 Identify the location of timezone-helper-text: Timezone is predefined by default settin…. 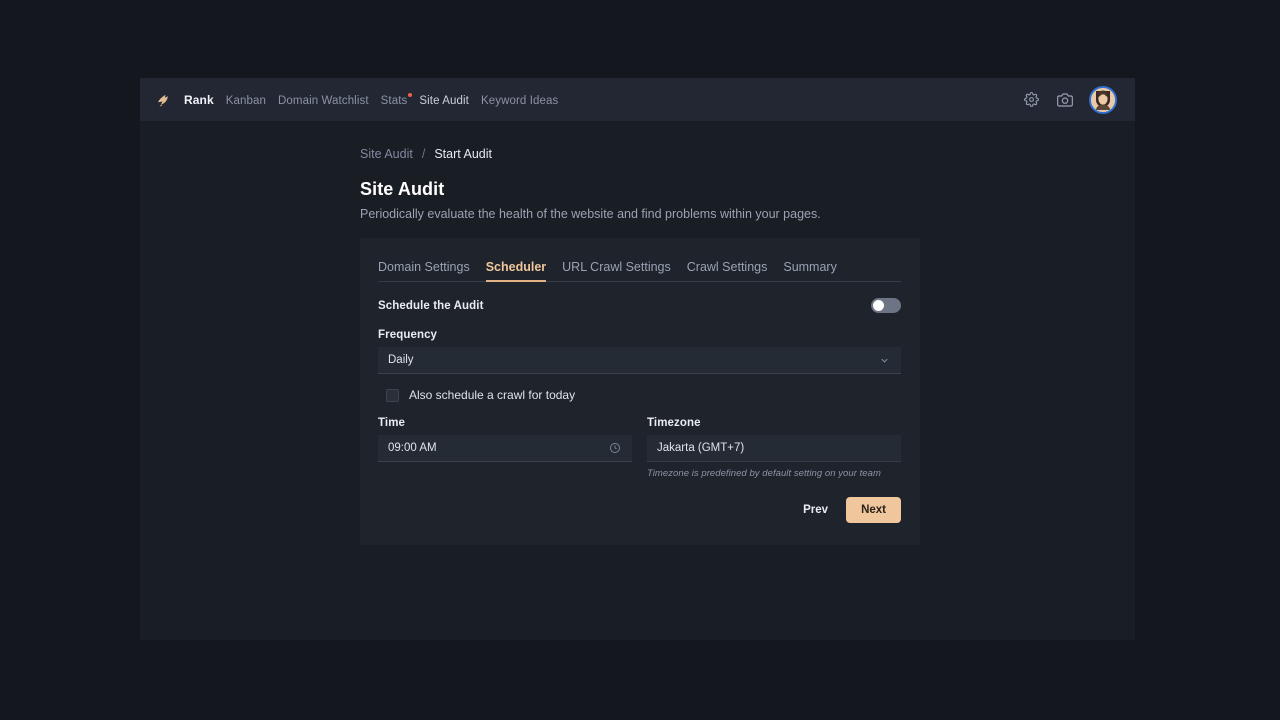
(764, 473).